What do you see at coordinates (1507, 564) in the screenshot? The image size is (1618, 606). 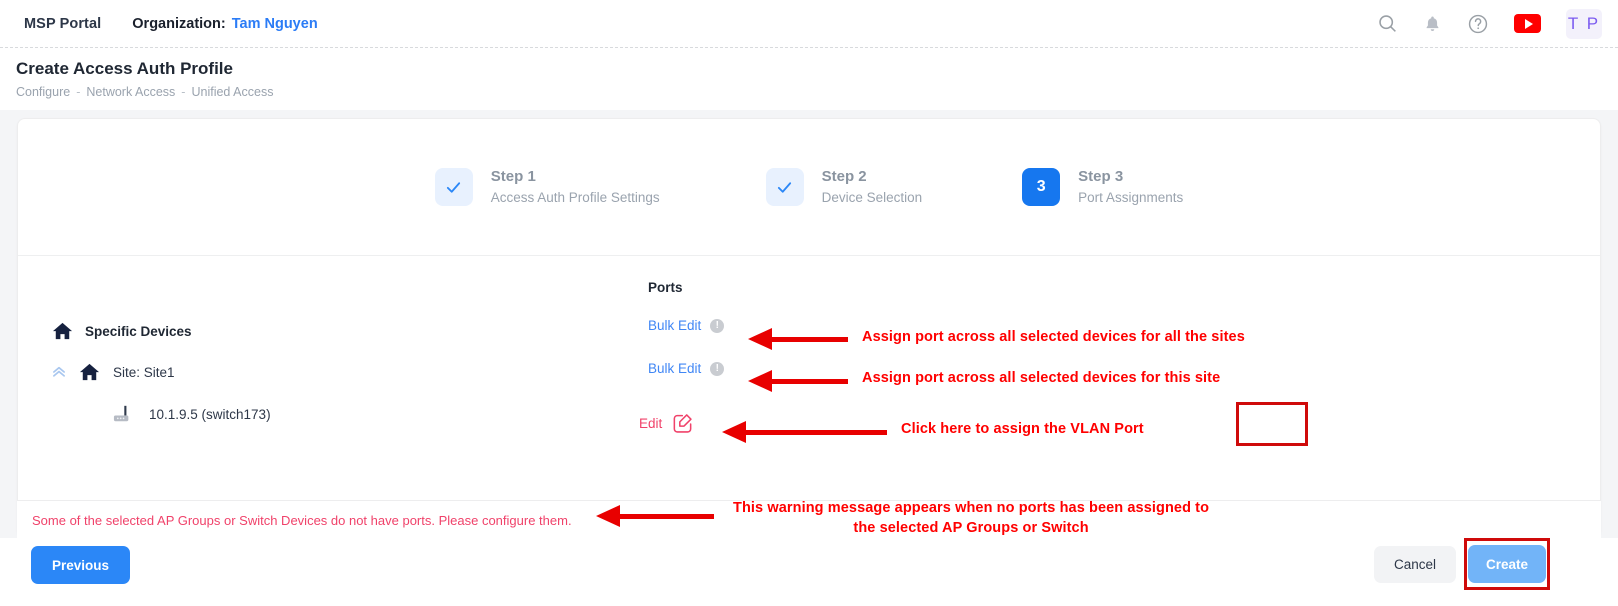 I see `create-button: Create` at bounding box center [1507, 564].